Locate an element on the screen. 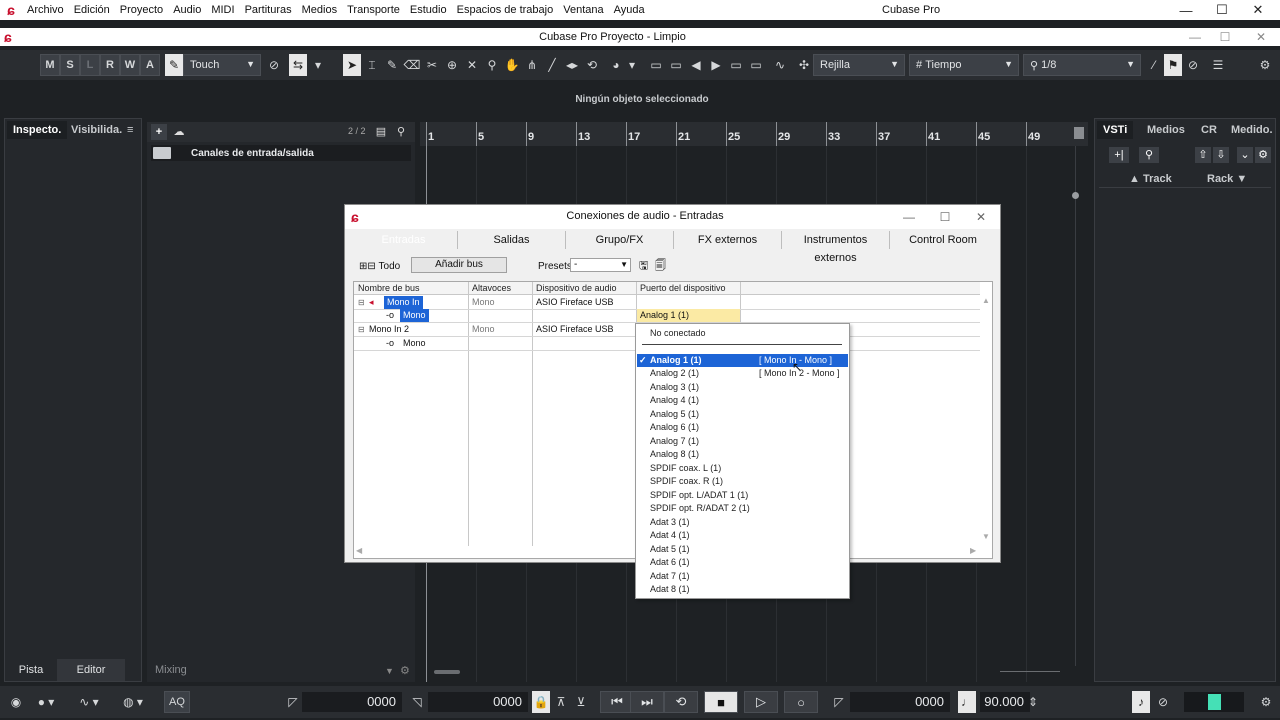 Image resolution: width=1280 pixels, height=720 pixels. nudge-left-icon: ▭ is located at coordinates (656, 65).